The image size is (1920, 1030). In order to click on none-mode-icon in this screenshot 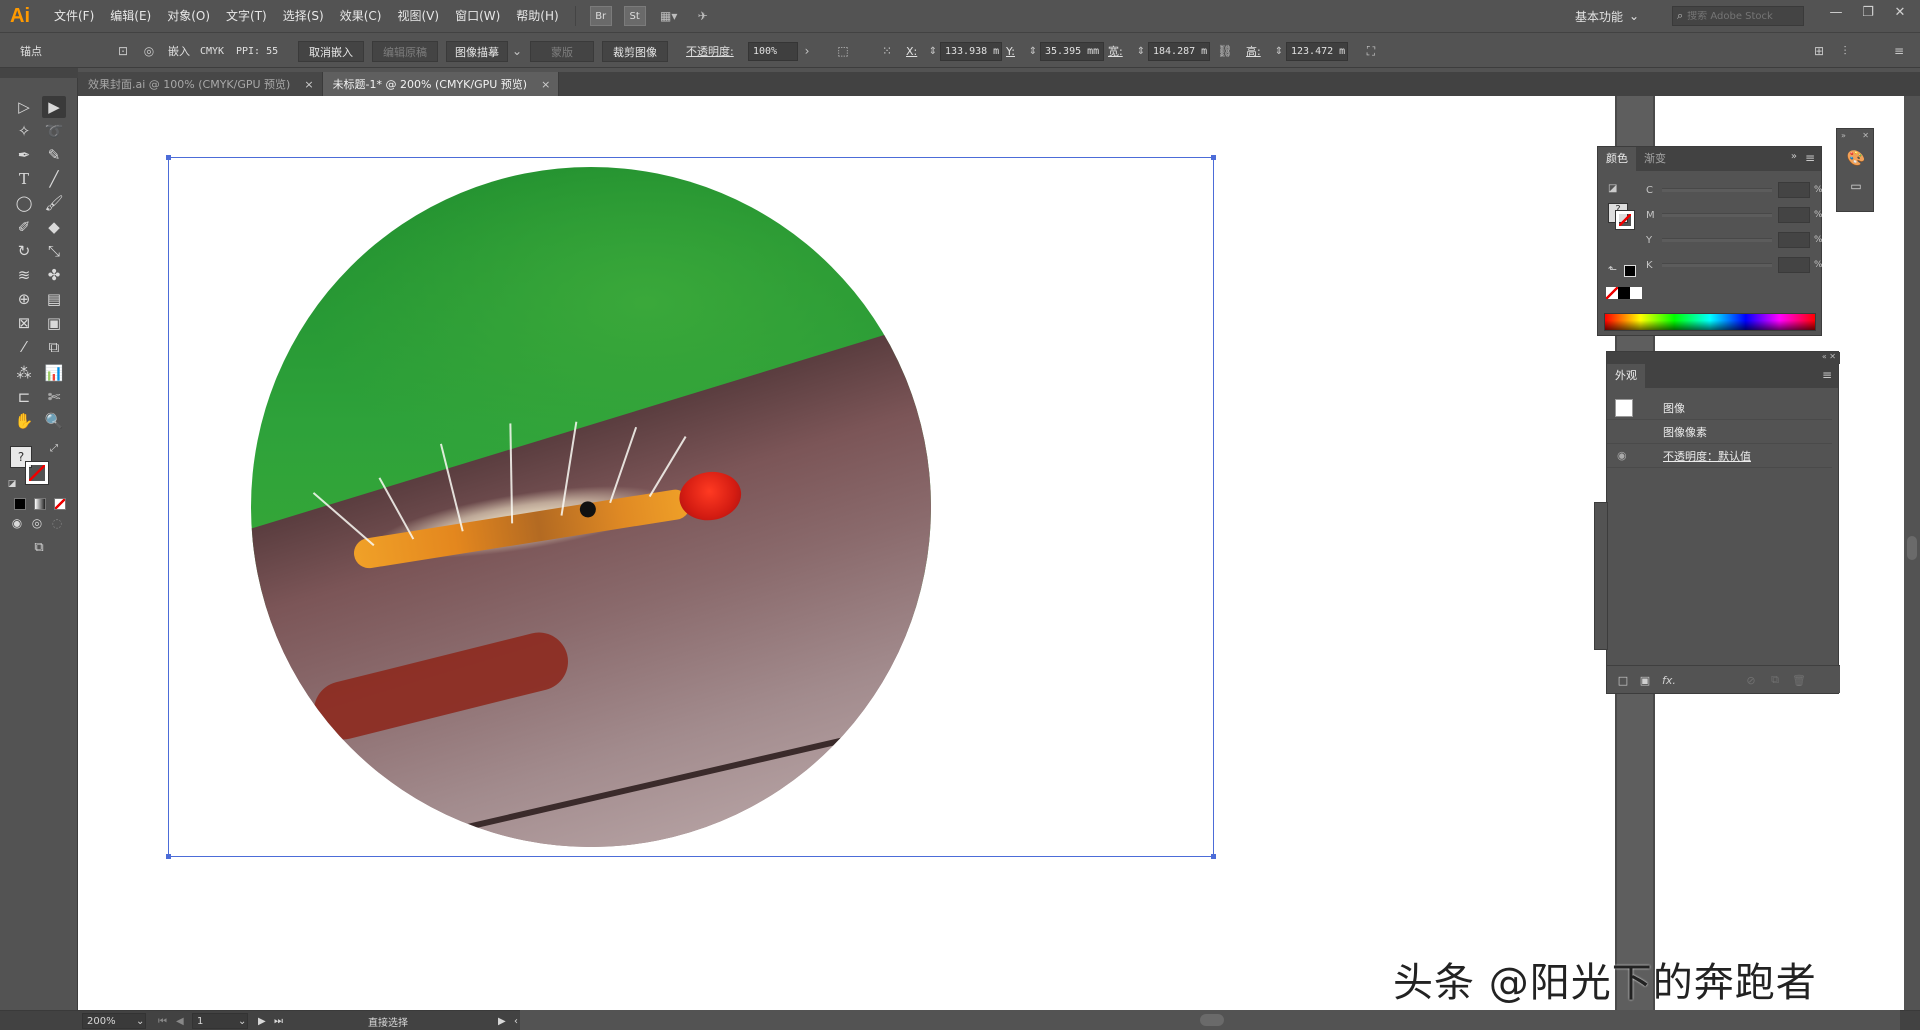, I will do `click(60, 504)`.